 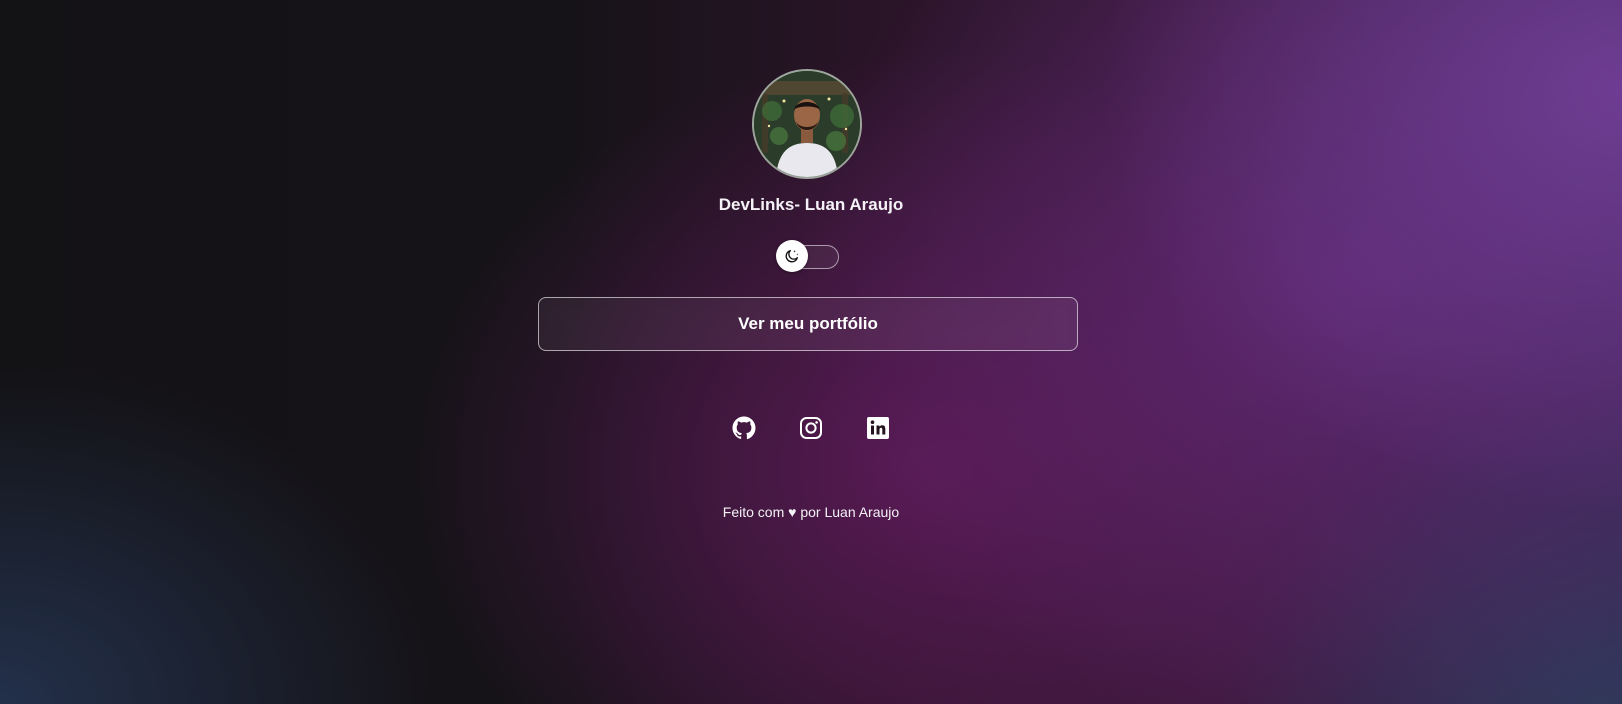 I want to click on github-link, so click(x=744, y=428).